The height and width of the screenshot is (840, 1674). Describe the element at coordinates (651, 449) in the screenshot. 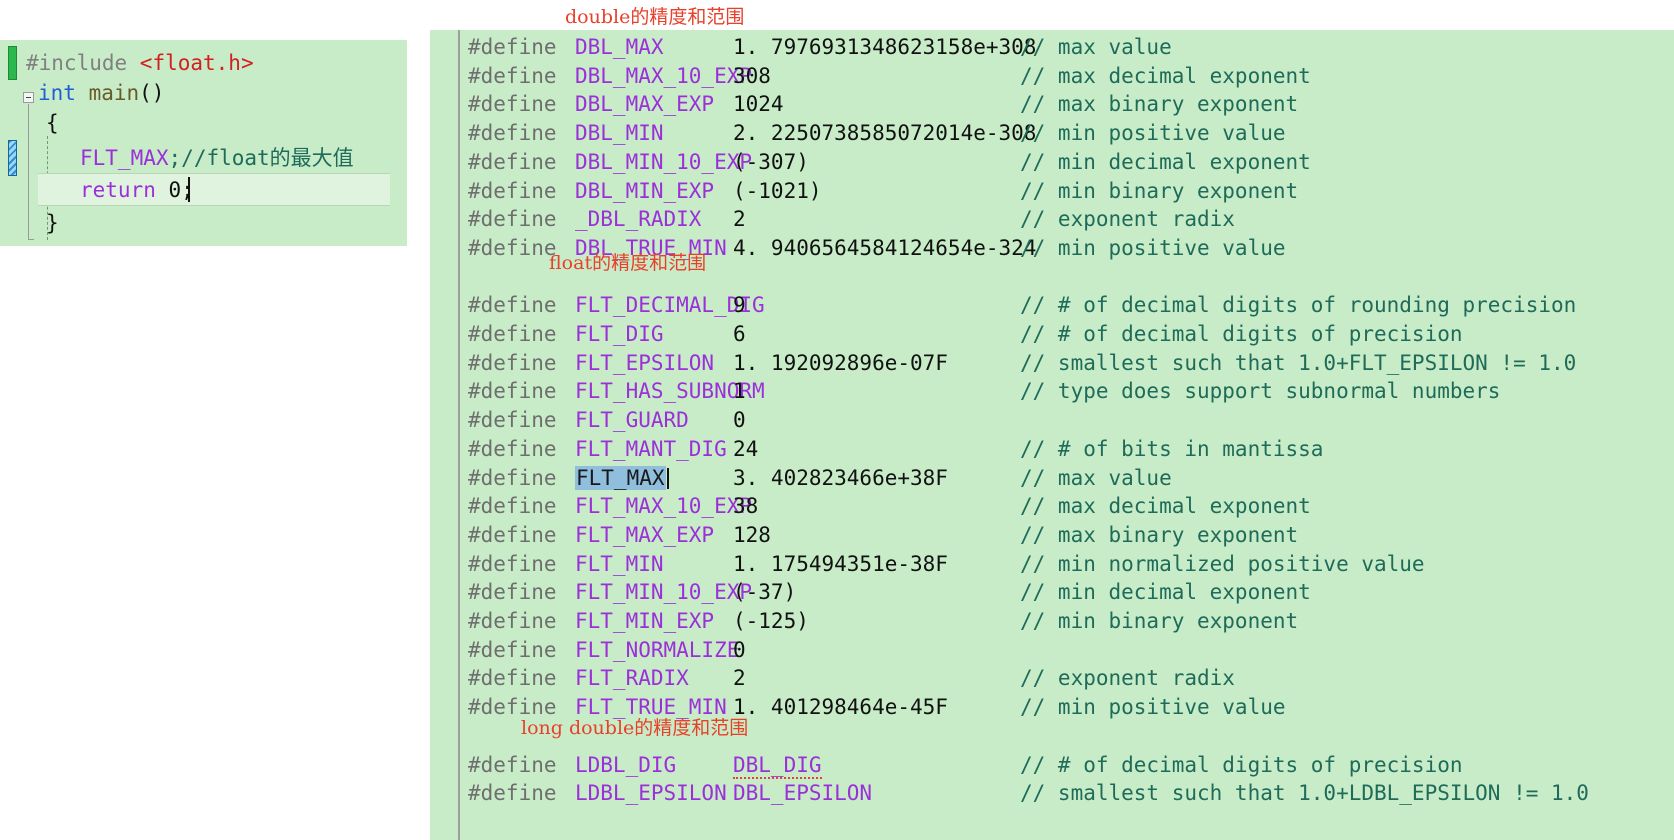

I see `macro-name: FLT_MANT_DIG` at that location.